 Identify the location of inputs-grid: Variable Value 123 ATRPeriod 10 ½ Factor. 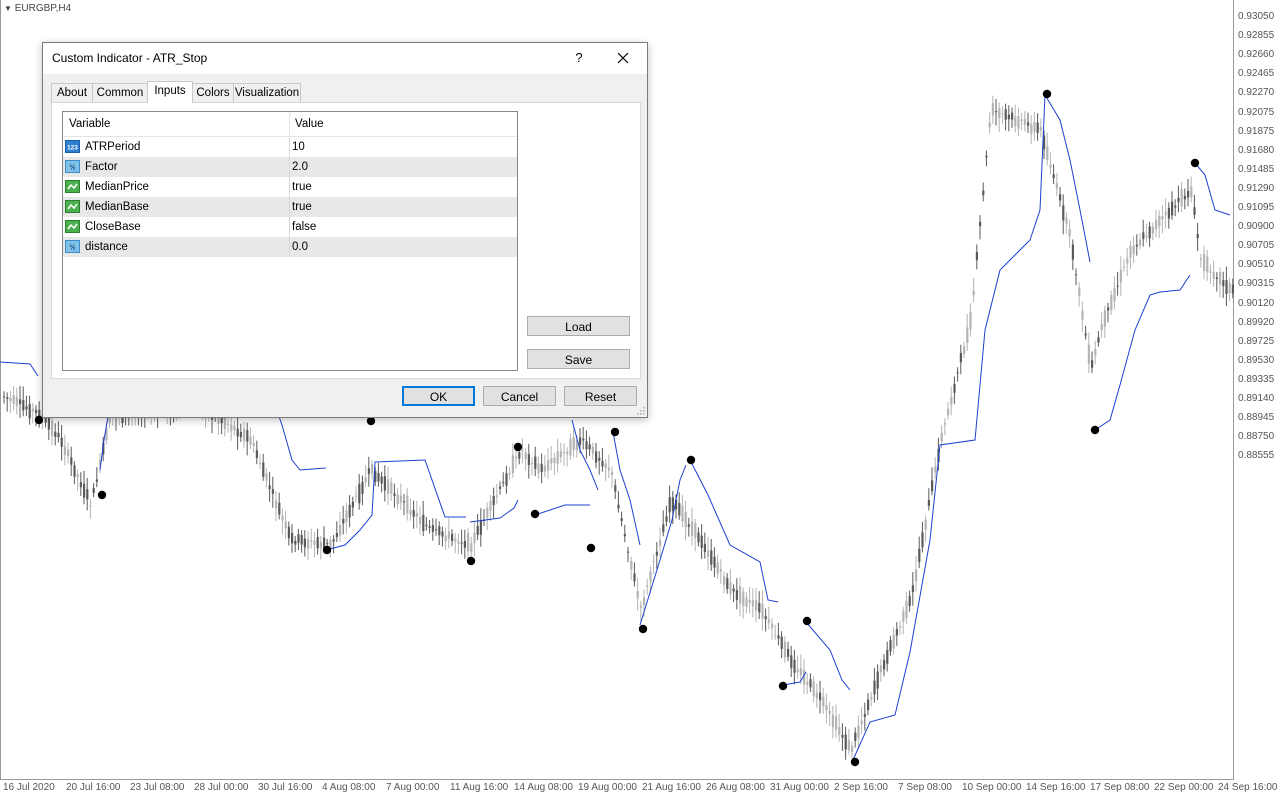
(290, 241).